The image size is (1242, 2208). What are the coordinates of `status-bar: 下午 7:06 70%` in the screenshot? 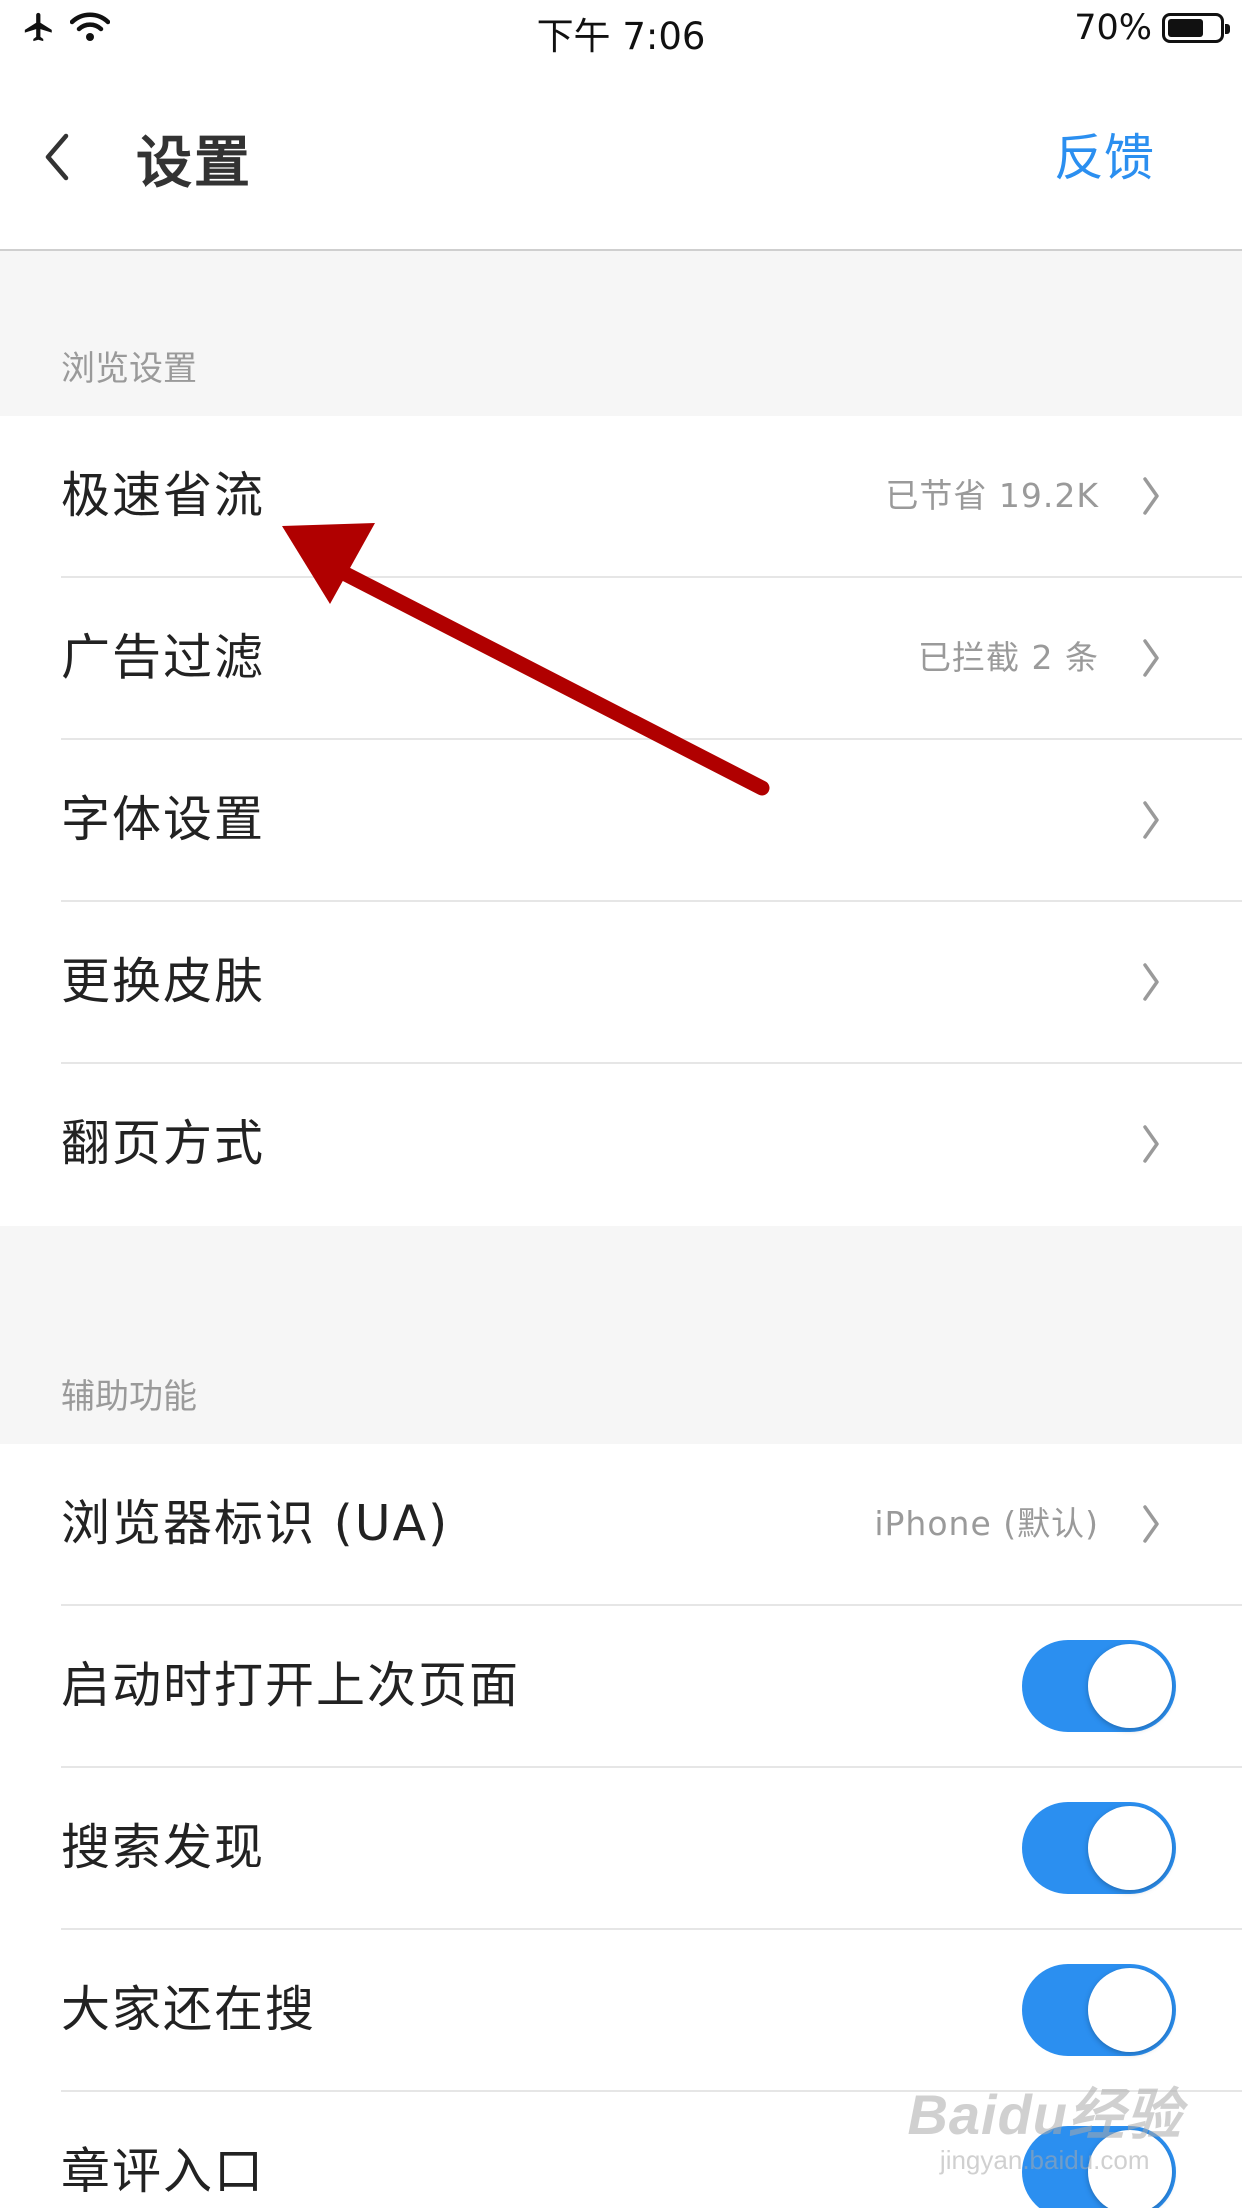 It's located at (621, 31).